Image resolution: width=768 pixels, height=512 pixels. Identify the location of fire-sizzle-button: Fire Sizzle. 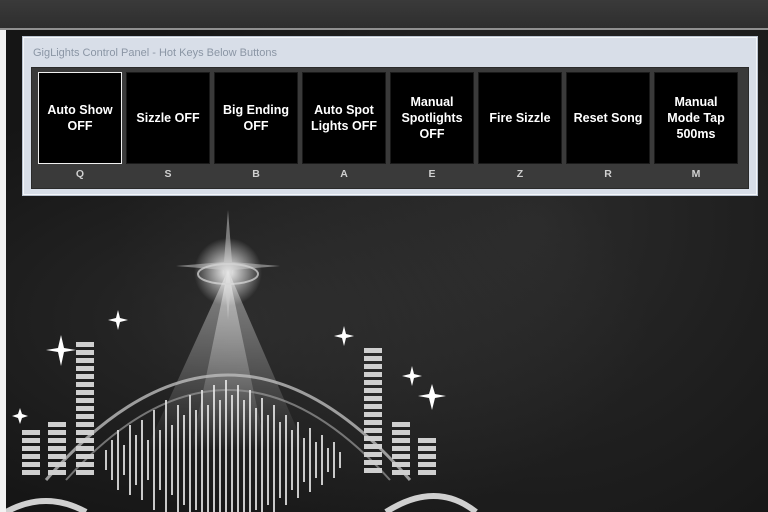
(520, 118).